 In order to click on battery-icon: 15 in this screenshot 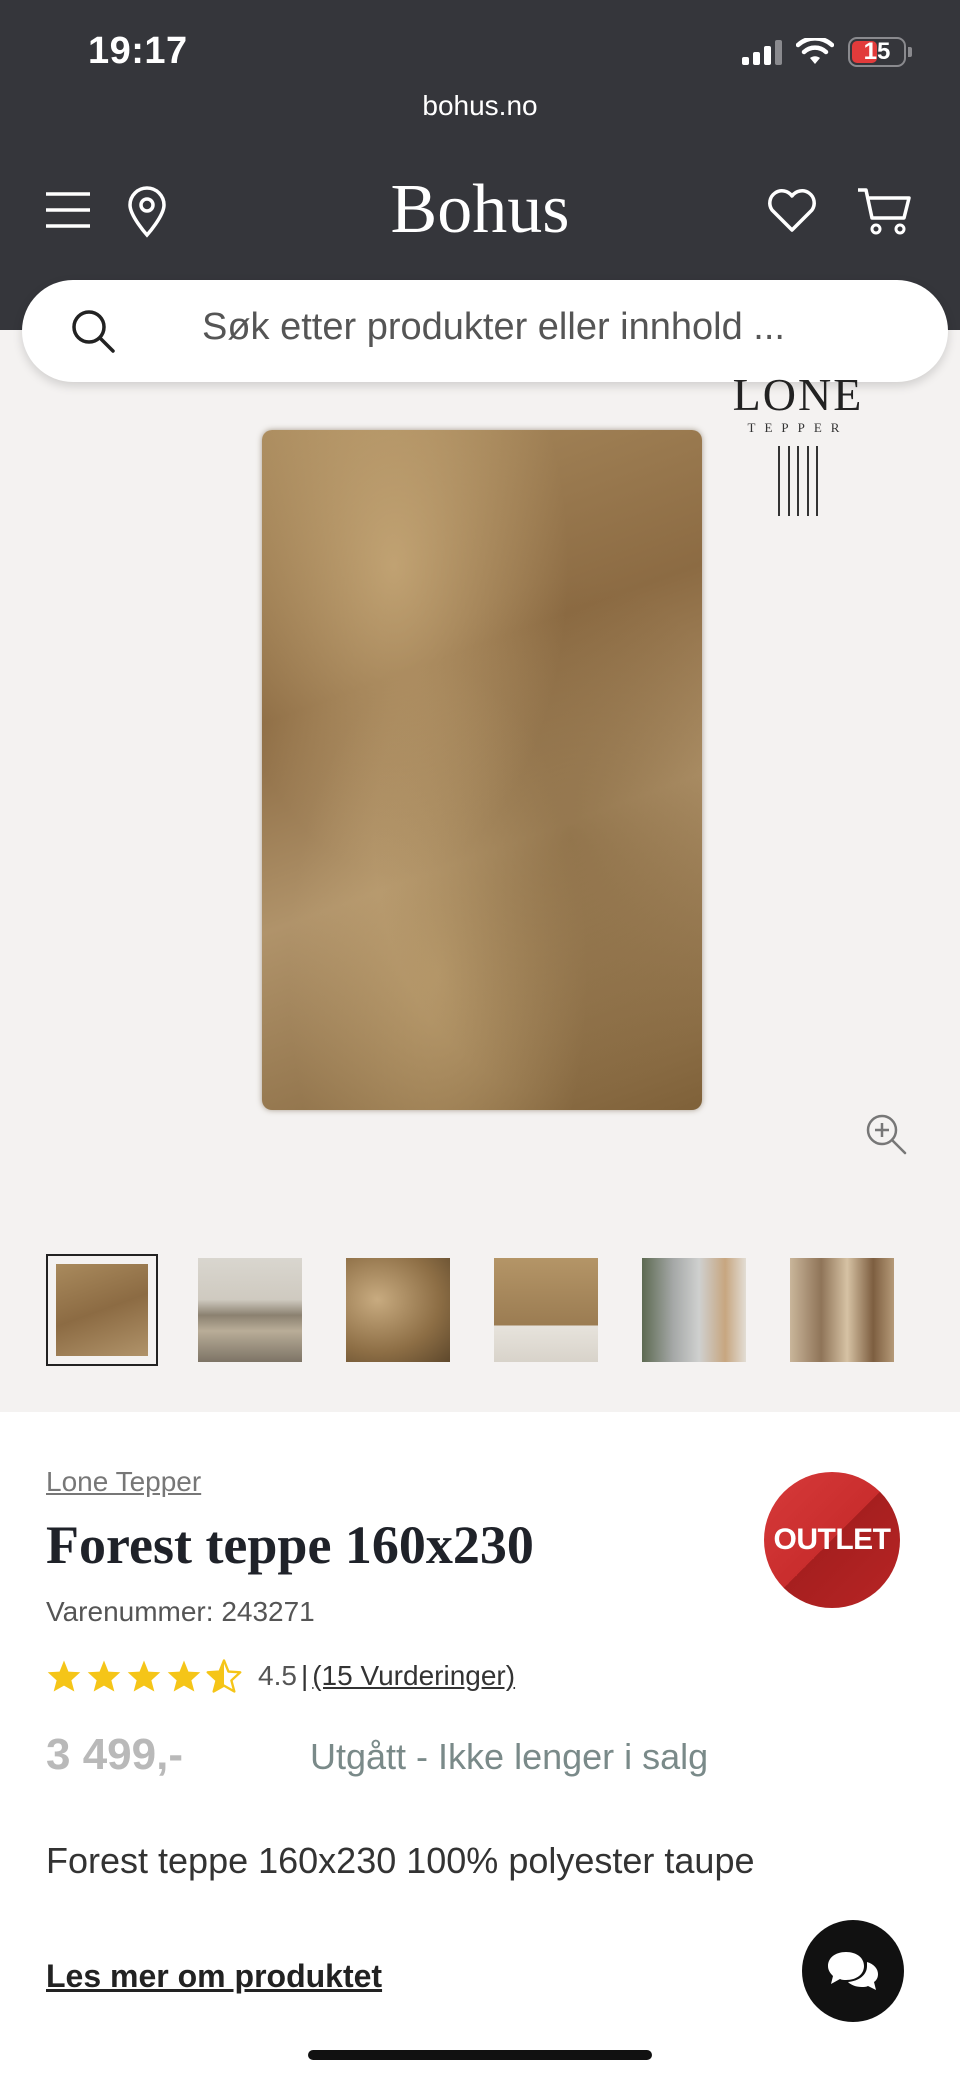, I will do `click(877, 52)`.